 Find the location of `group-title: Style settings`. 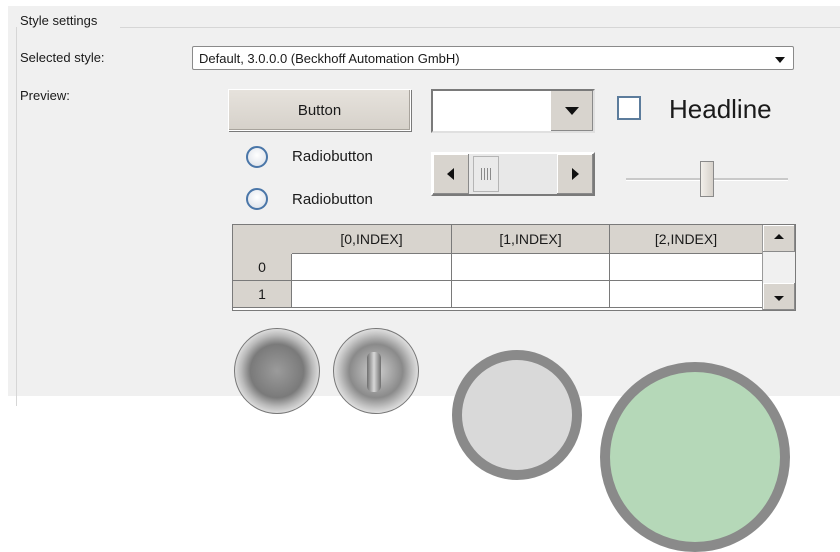

group-title: Style settings is located at coordinates (59, 20).